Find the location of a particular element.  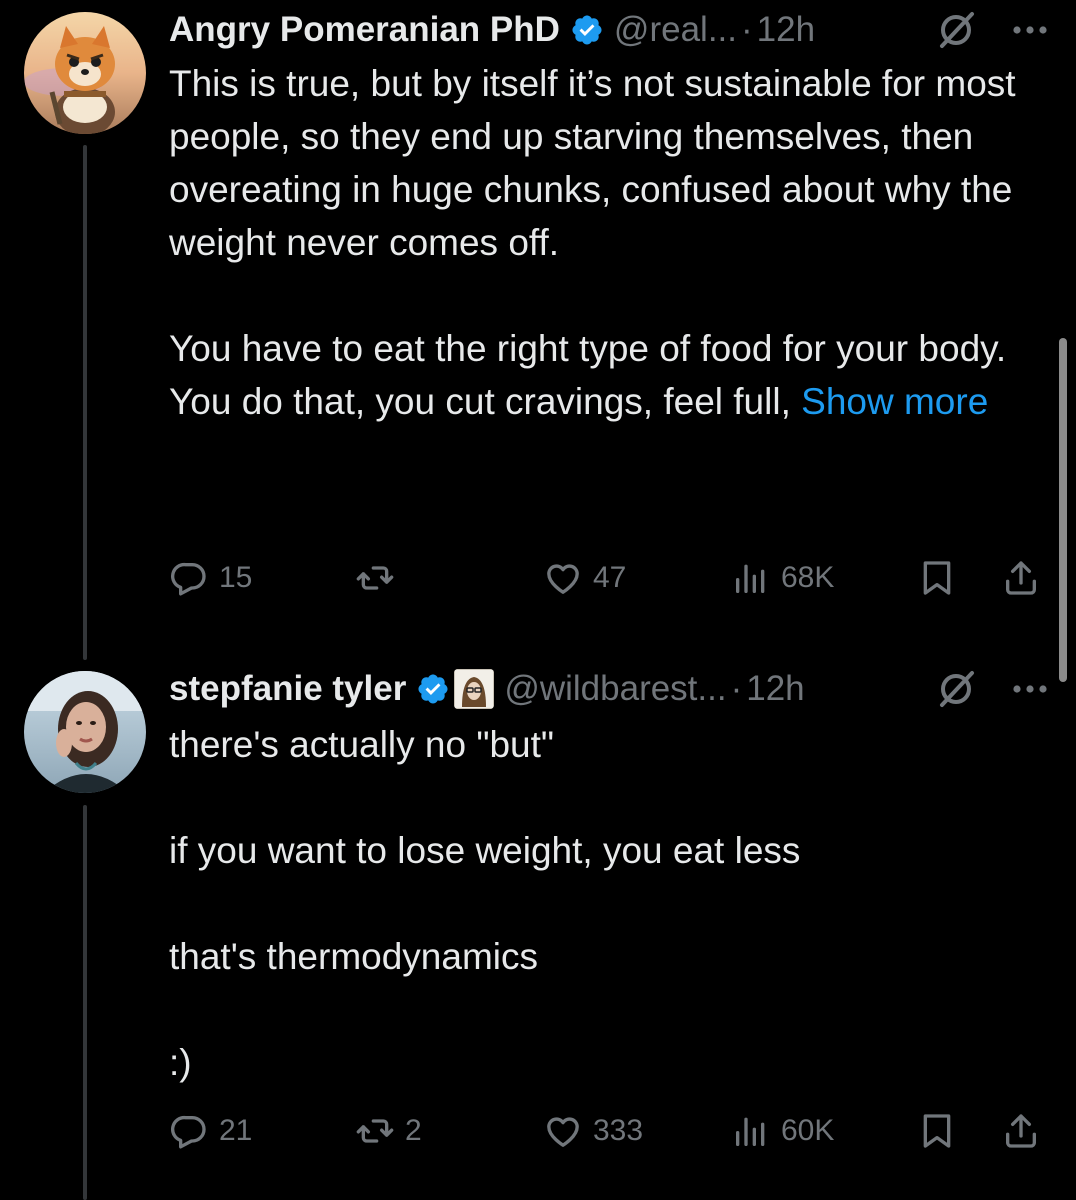

thread-line-bottom is located at coordinates (85, 1002).